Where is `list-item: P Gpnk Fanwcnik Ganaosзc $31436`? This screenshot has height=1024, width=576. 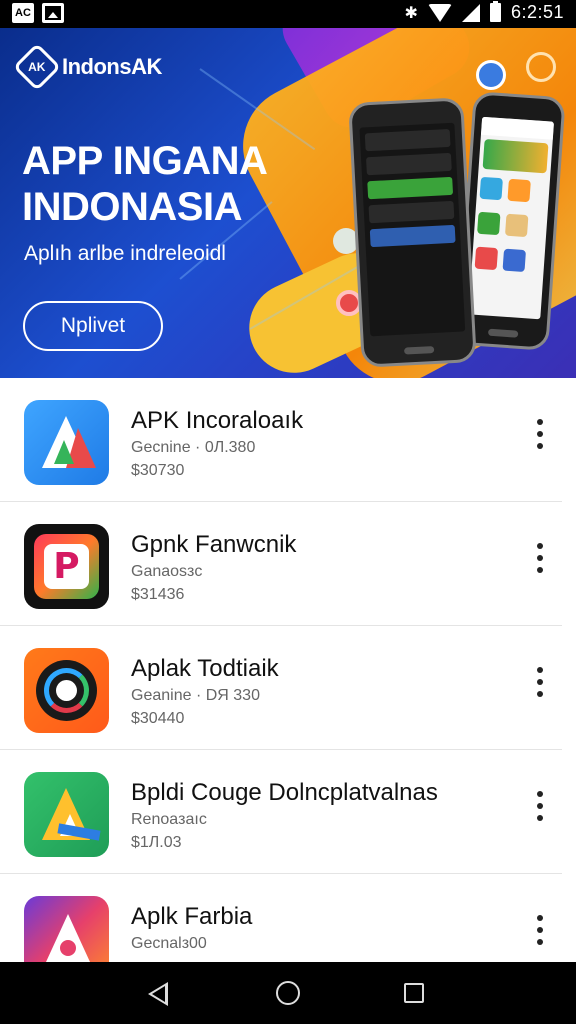 list-item: P Gpnk Fanwcnik Ganaosзc $31436 is located at coordinates (281, 564).